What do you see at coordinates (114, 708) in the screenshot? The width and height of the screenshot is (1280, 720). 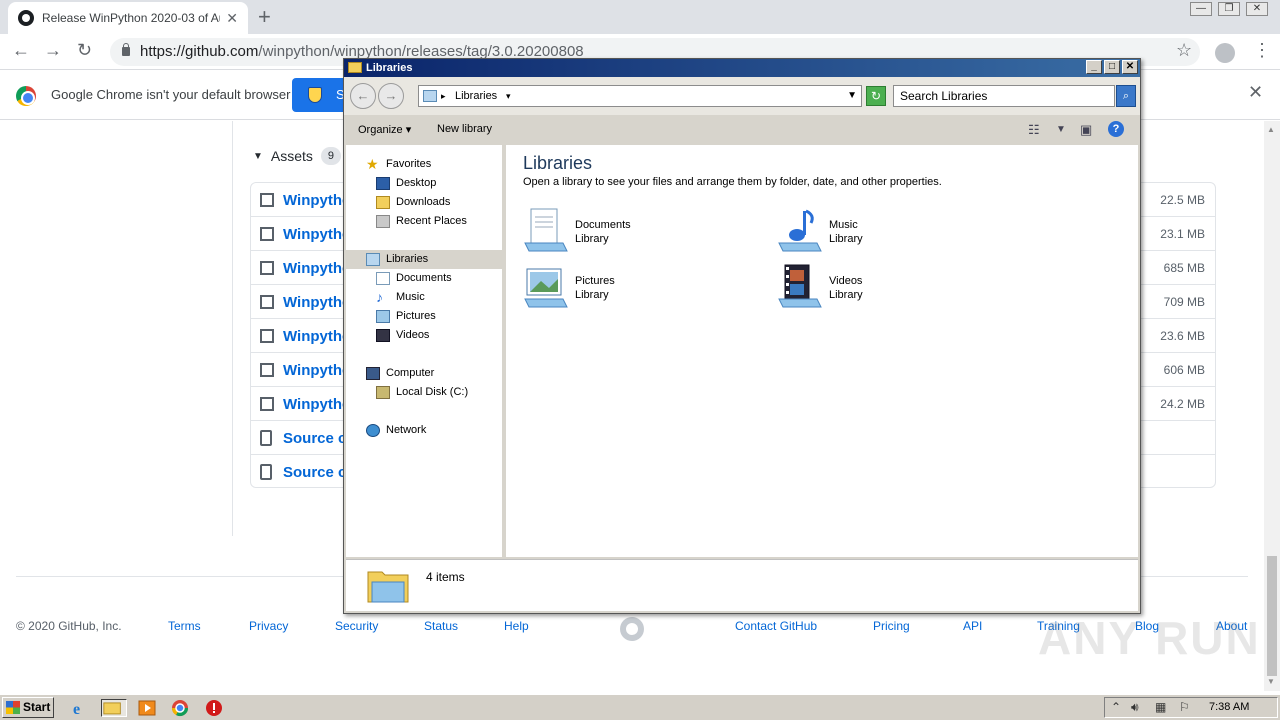 I see `explorer-taskbar-icon` at bounding box center [114, 708].